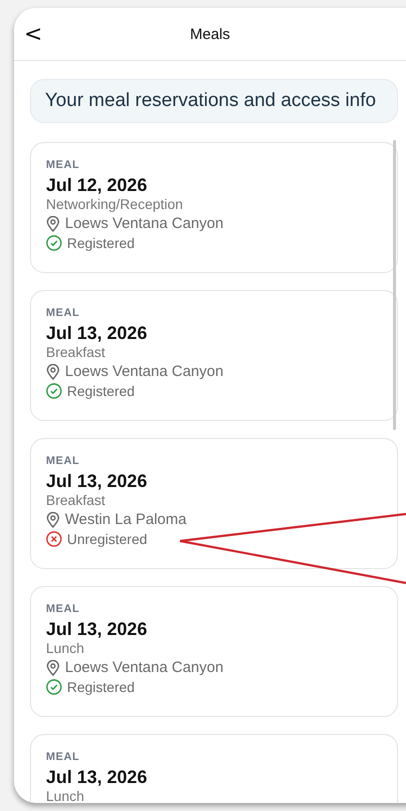 This screenshot has width=406, height=811. I want to click on meal-card: MEAL Jul 12, 2026 Networking/Reception Loews Ventana Canyon Registered, so click(214, 207).